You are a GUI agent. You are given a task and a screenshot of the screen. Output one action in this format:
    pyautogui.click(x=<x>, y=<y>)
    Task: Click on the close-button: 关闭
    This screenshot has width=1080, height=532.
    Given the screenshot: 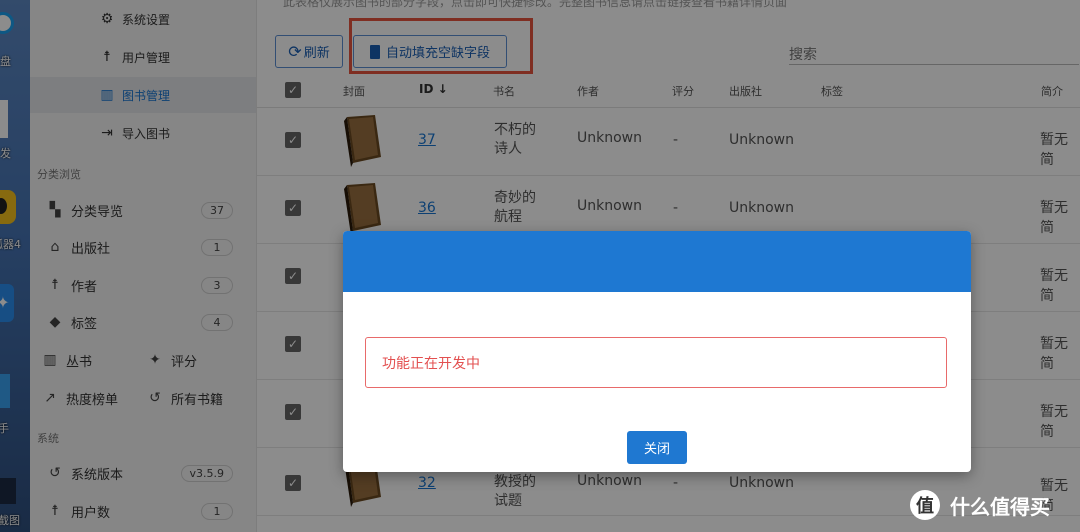 What is the action you would take?
    pyautogui.click(x=657, y=447)
    